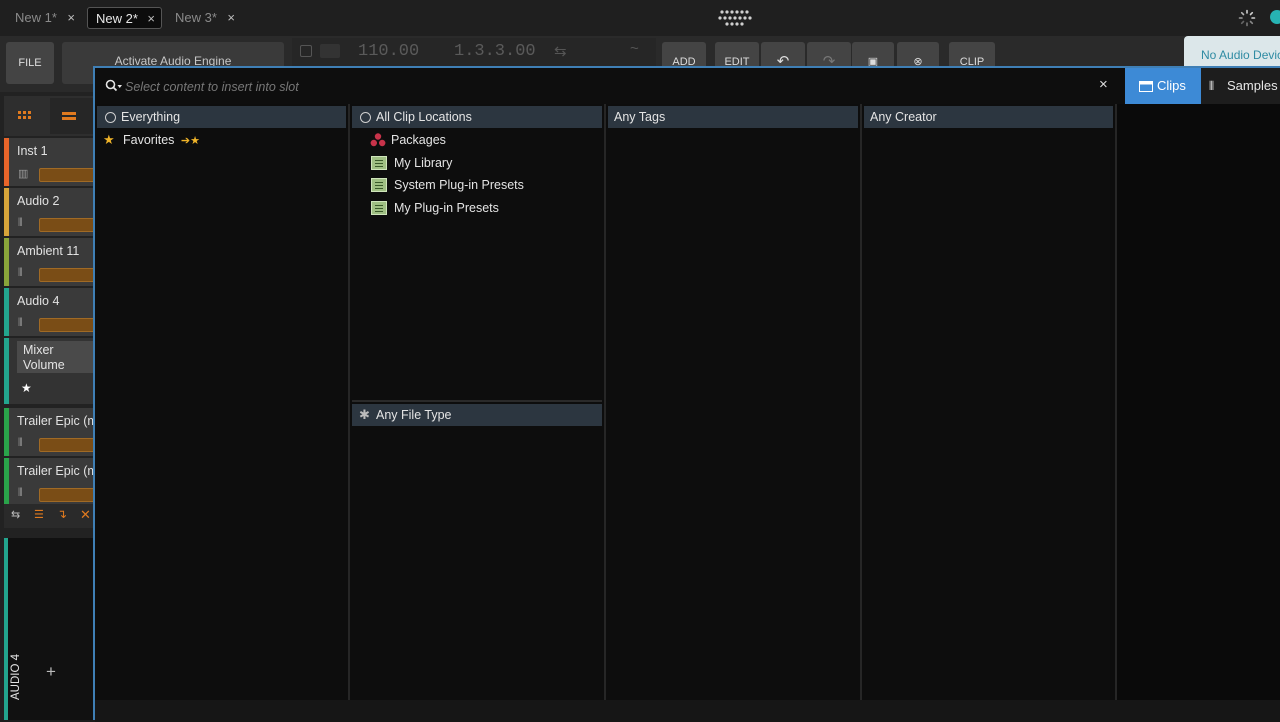 Image resolution: width=1280 pixels, height=722 pixels. What do you see at coordinates (48, 516) in the screenshot?
I see `track-tools-row: ⇆ ☰ ↴ ✕` at bounding box center [48, 516].